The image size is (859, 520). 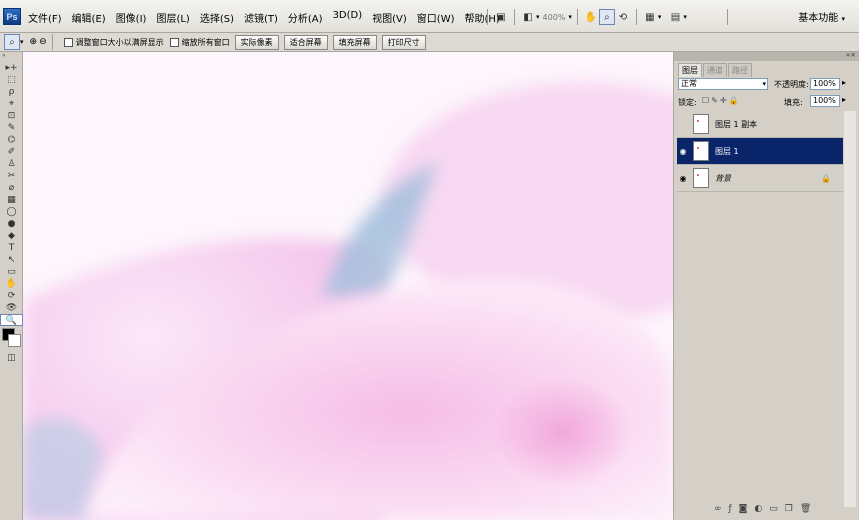 What do you see at coordinates (650, 17) in the screenshot?
I see `arrange-documents-icon: ▦` at bounding box center [650, 17].